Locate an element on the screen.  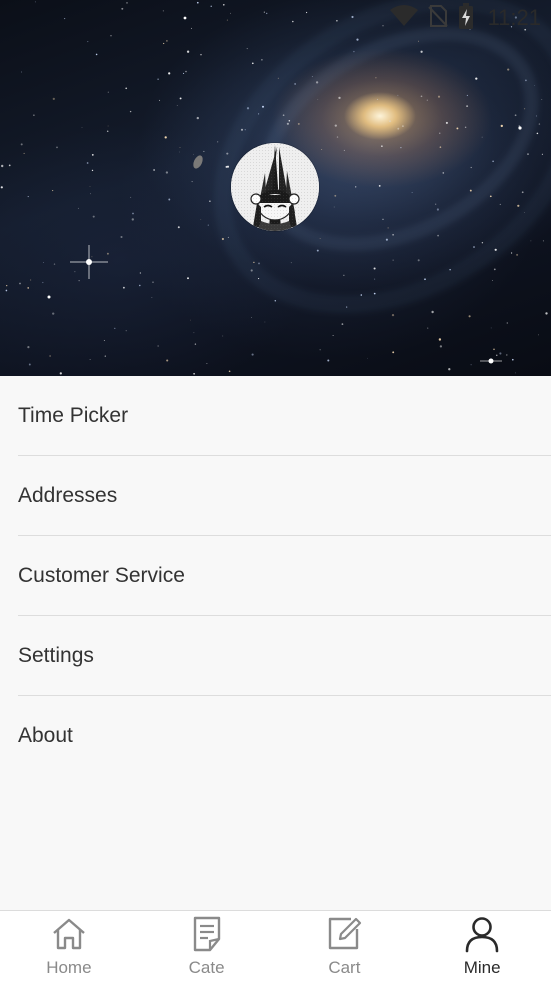
home-icon is located at coordinates (69, 934).